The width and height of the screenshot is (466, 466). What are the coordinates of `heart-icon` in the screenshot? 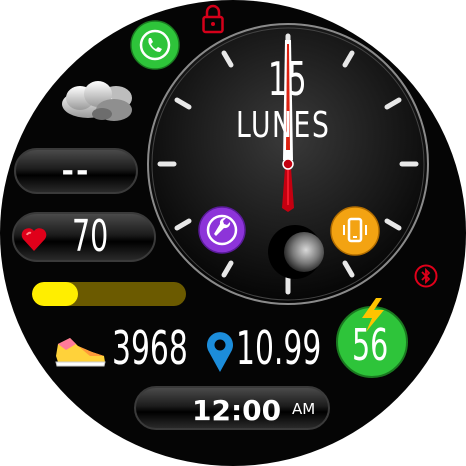 It's located at (34, 239).